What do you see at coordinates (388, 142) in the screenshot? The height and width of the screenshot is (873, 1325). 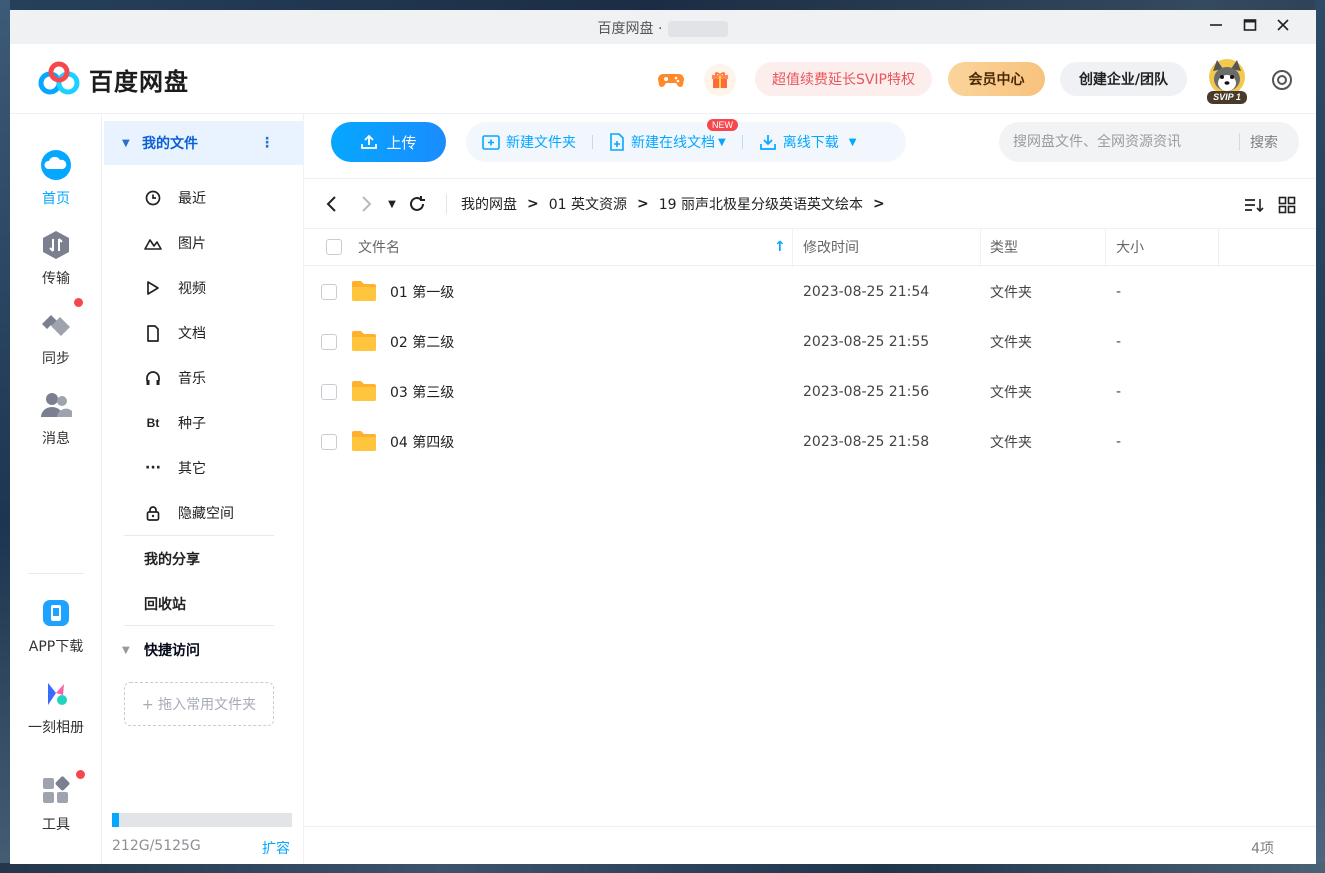 I see `upload-button: 上传` at bounding box center [388, 142].